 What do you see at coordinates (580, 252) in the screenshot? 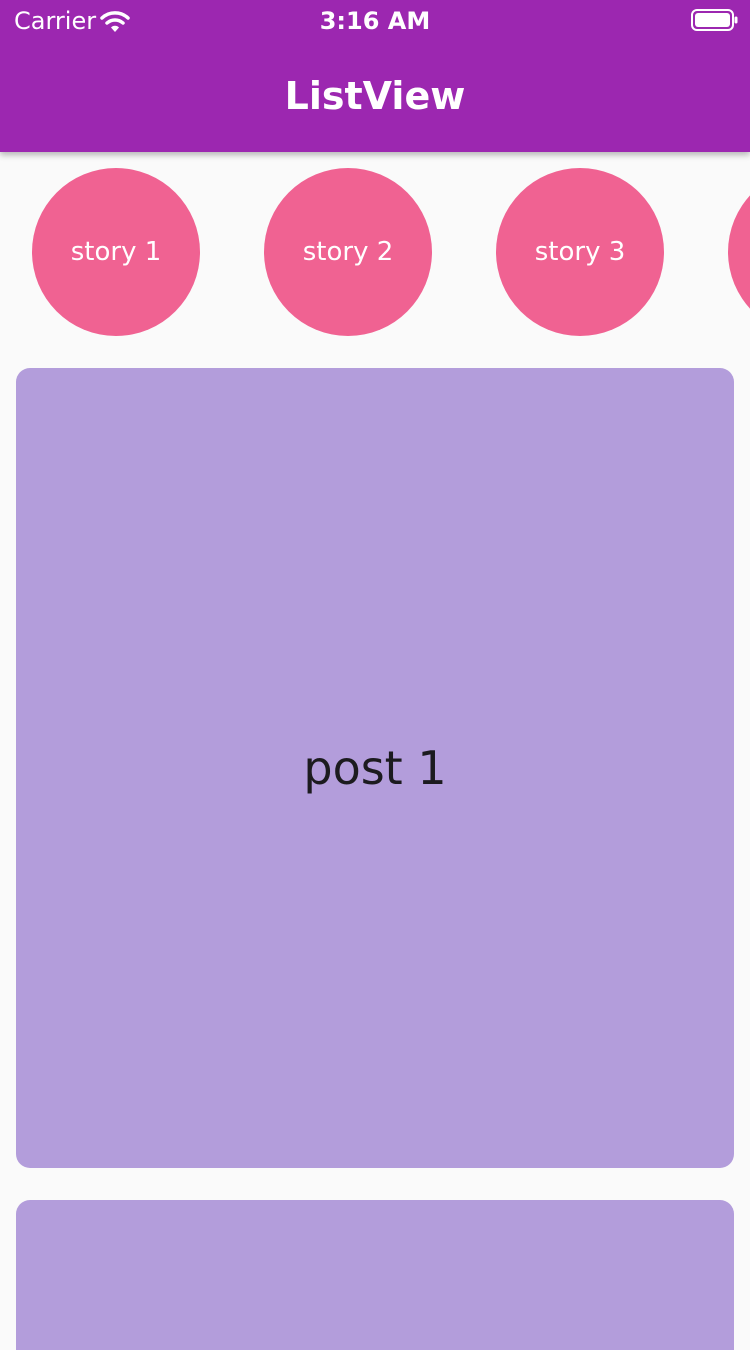
I see `story-item-3: story 3` at bounding box center [580, 252].